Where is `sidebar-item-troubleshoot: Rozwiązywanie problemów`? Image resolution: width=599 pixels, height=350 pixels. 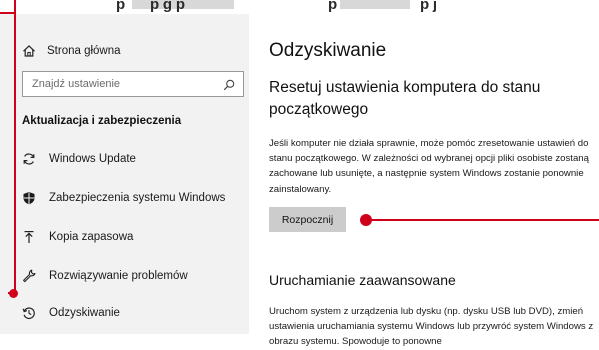
sidebar-item-troubleshoot: Rozwiązywanie problemów is located at coordinates (105, 276).